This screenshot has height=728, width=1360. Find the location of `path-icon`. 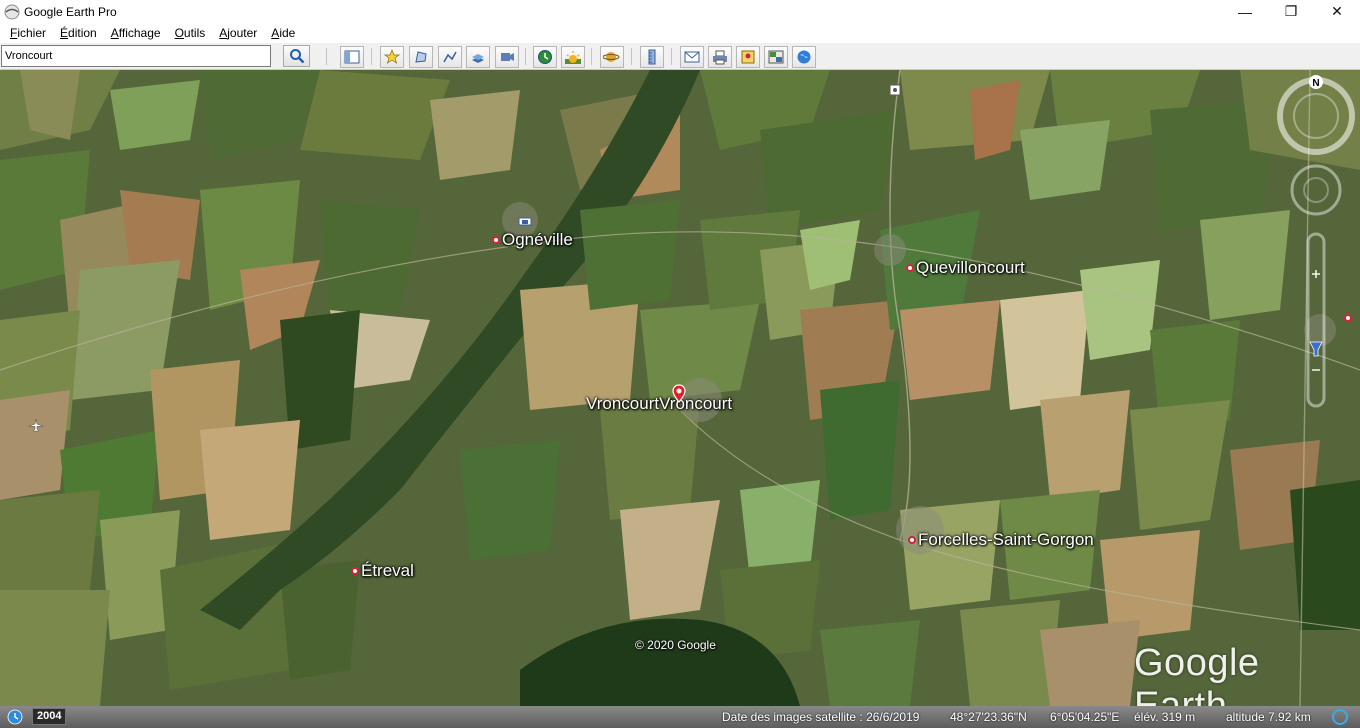

path-icon is located at coordinates (450, 57).